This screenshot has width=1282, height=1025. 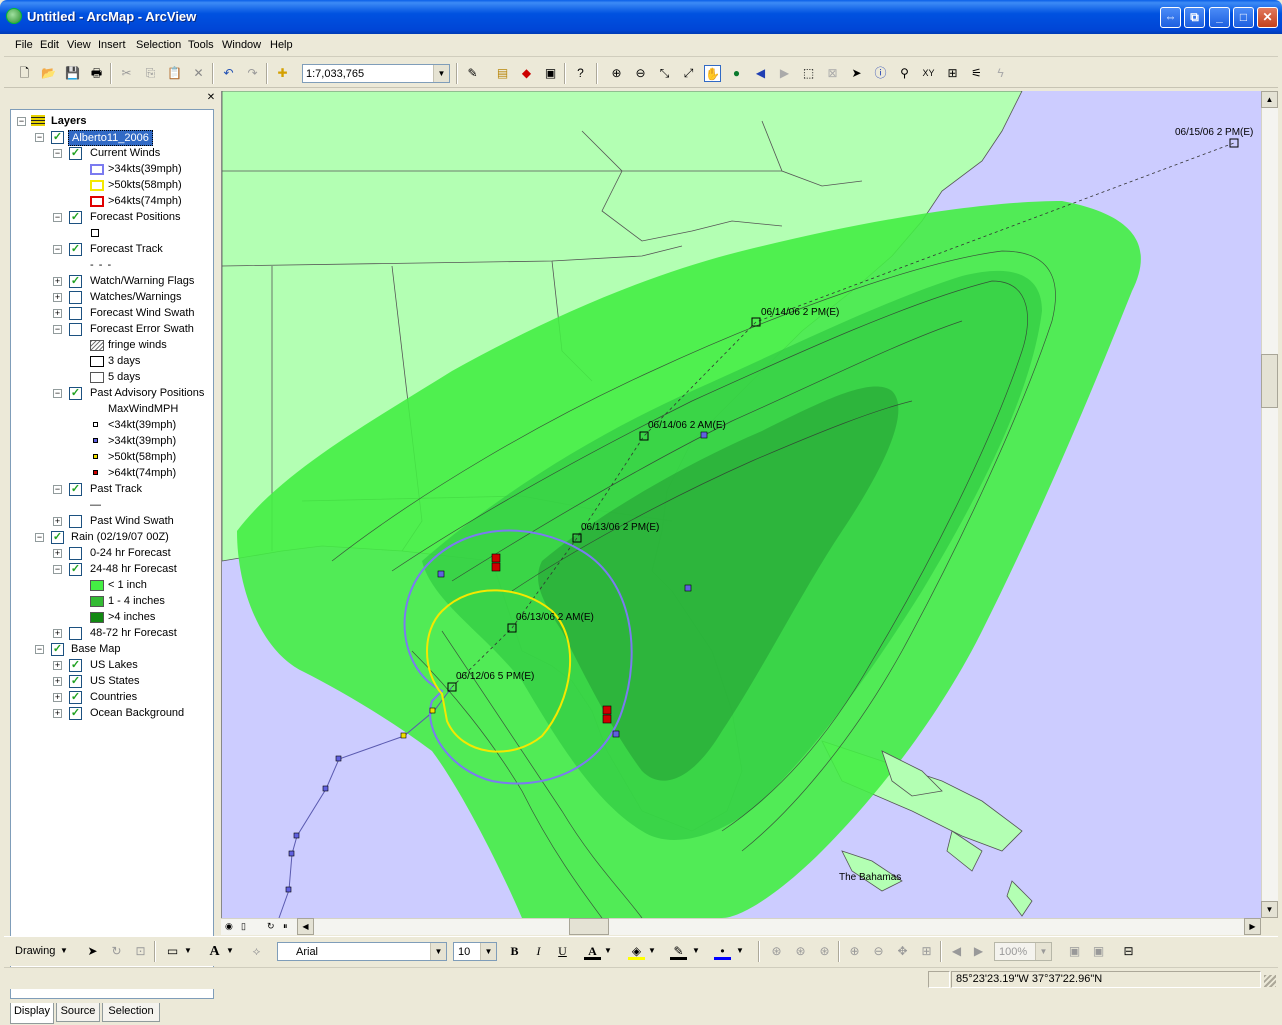 What do you see at coordinates (592, 951) in the screenshot?
I see `font-color-icon: A` at bounding box center [592, 951].